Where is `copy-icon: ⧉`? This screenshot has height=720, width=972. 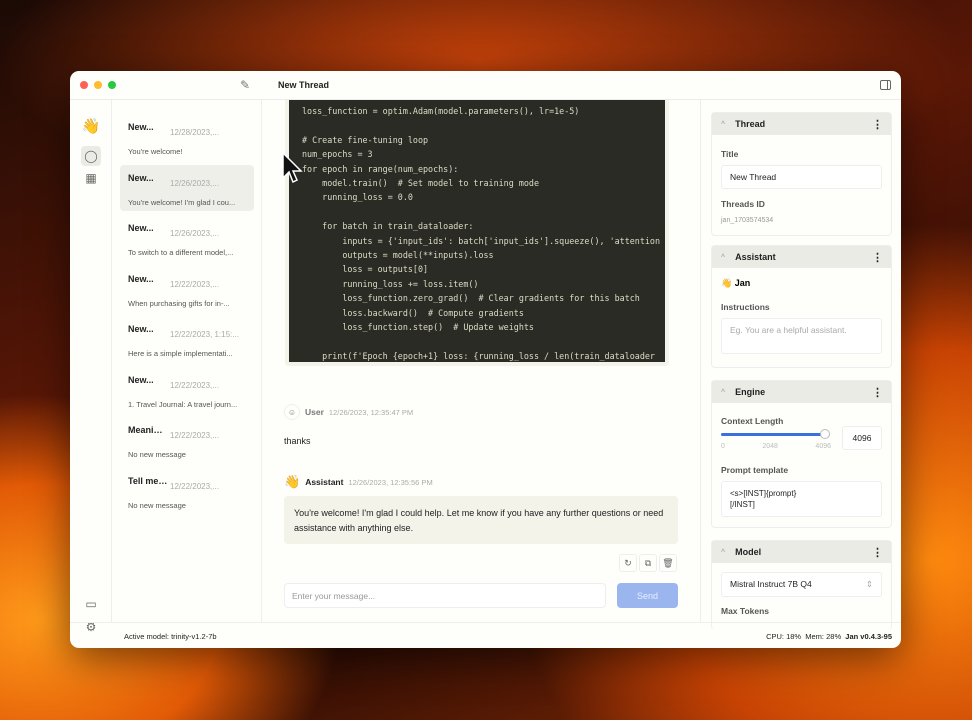 copy-icon: ⧉ is located at coordinates (648, 563).